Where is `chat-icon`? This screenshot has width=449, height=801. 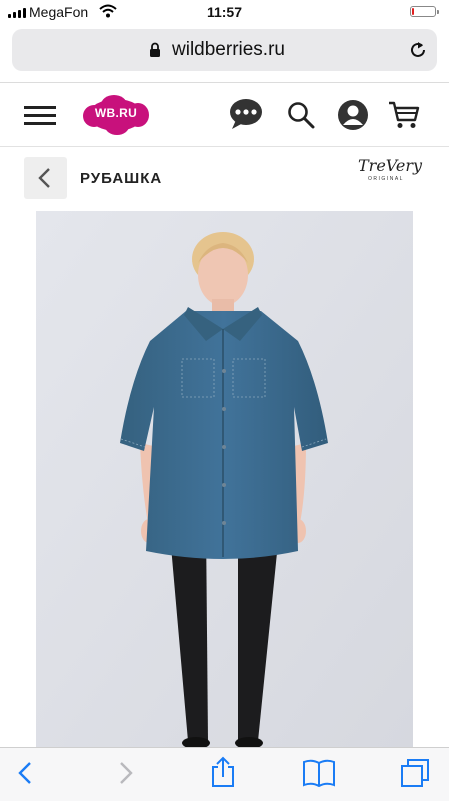 chat-icon is located at coordinates (246, 114).